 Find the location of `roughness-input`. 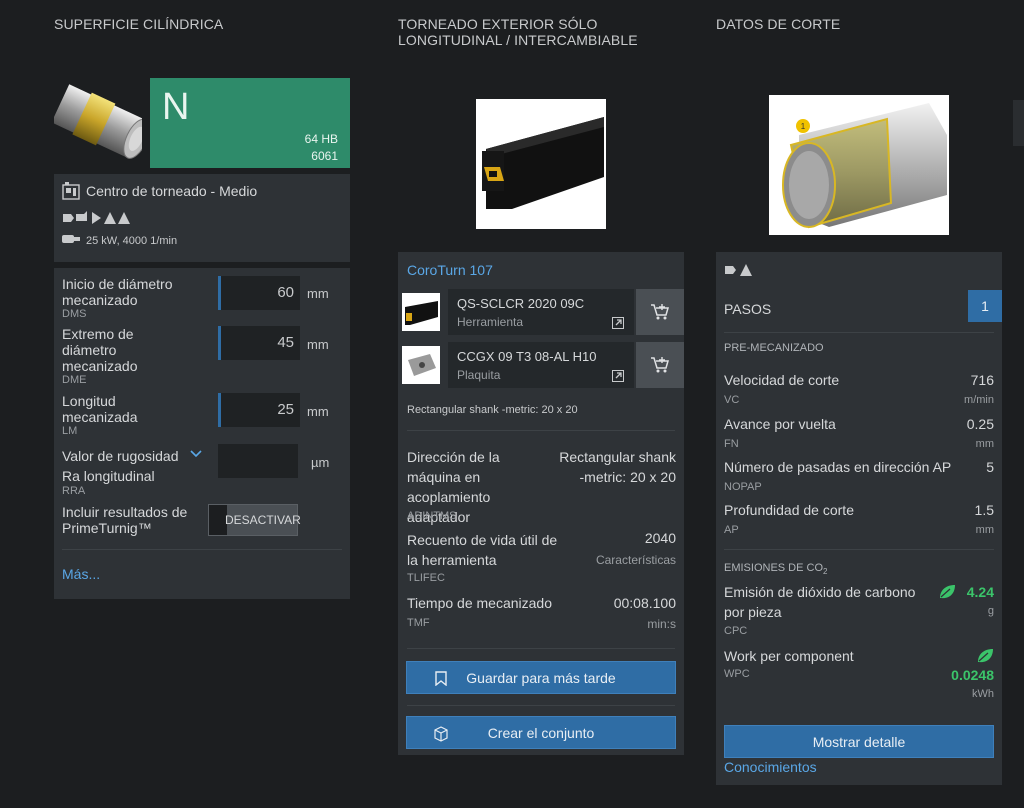

roughness-input is located at coordinates (258, 461).